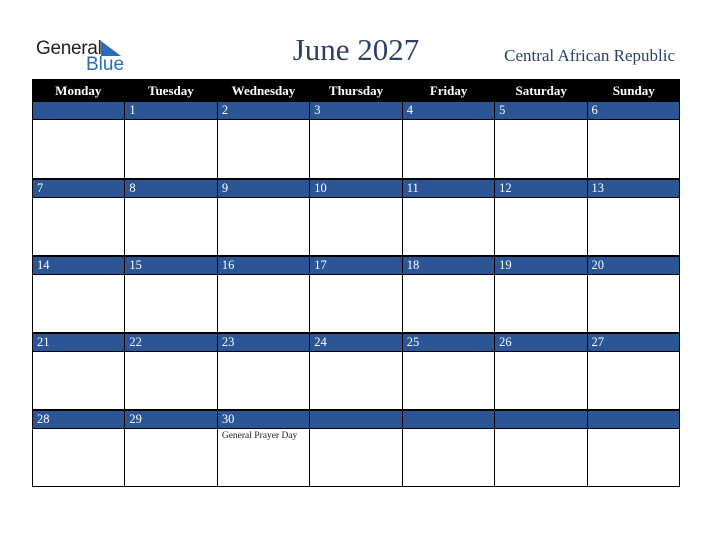 The image size is (712, 550). I want to click on day-cell: 26, so click(540, 371).